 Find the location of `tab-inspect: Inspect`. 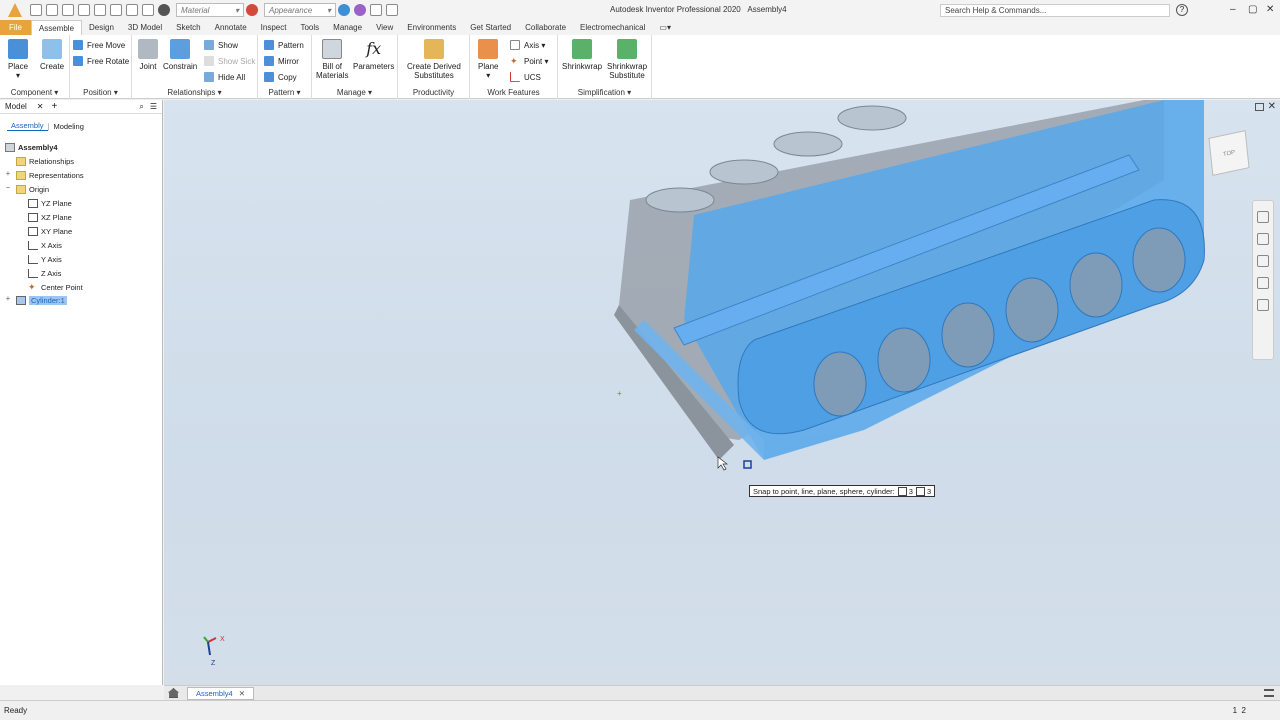

tab-inspect: Inspect is located at coordinates (274, 27).